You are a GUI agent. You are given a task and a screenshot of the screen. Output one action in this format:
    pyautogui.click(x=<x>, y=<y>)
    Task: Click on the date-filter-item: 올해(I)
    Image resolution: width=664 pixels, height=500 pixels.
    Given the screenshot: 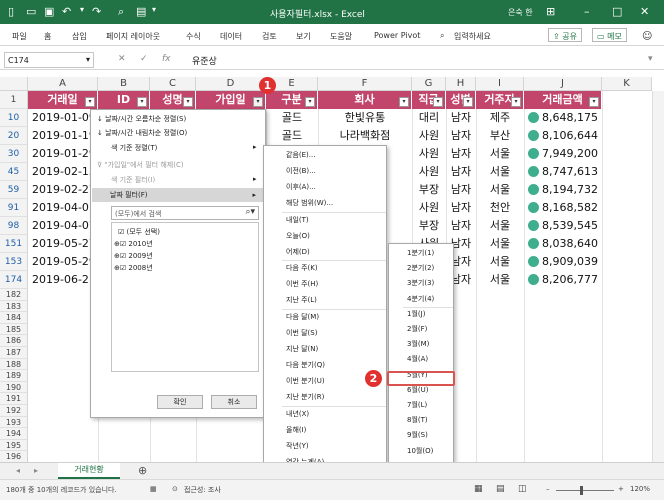 What is the action you would take?
    pyautogui.click(x=296, y=430)
    